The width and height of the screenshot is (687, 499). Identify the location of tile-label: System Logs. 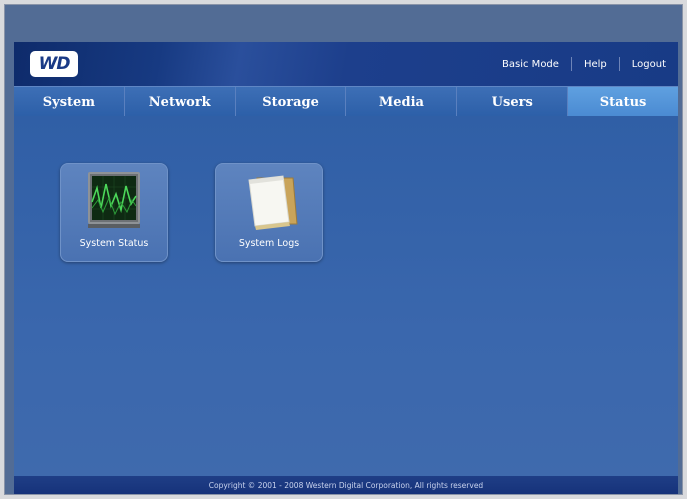
(269, 243).